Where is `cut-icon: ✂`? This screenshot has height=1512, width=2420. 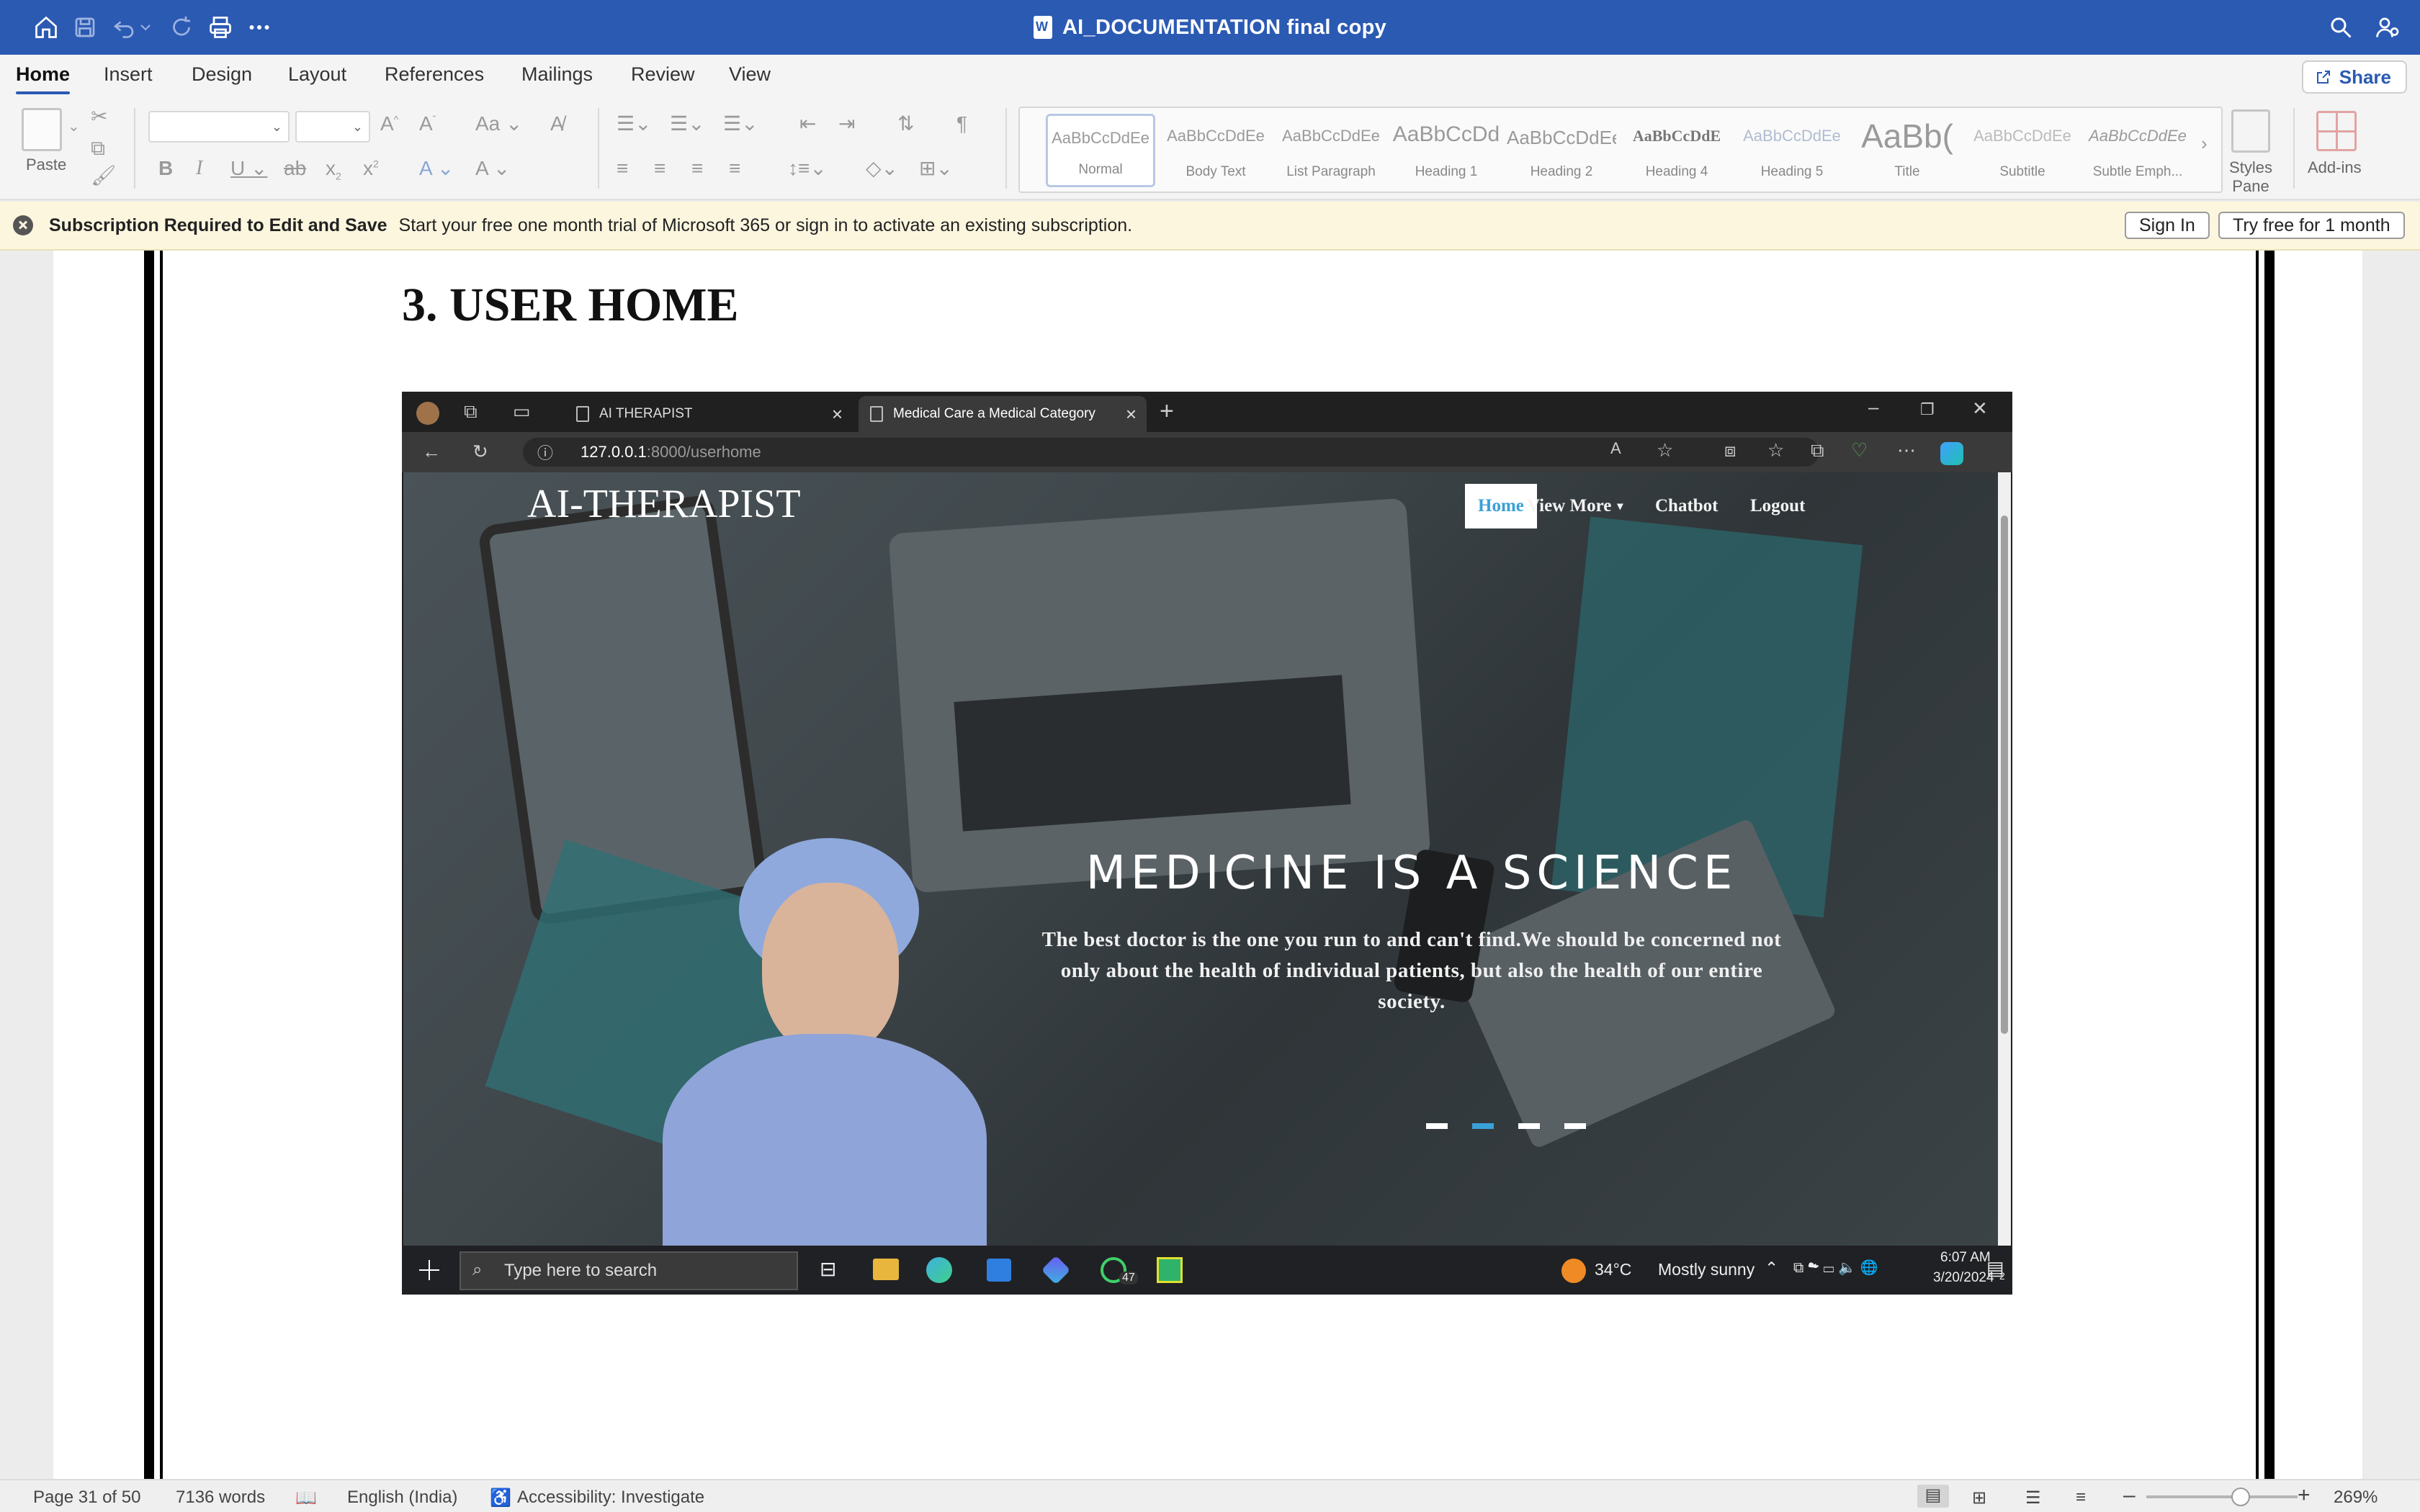
cut-icon: ✂ is located at coordinates (99, 117).